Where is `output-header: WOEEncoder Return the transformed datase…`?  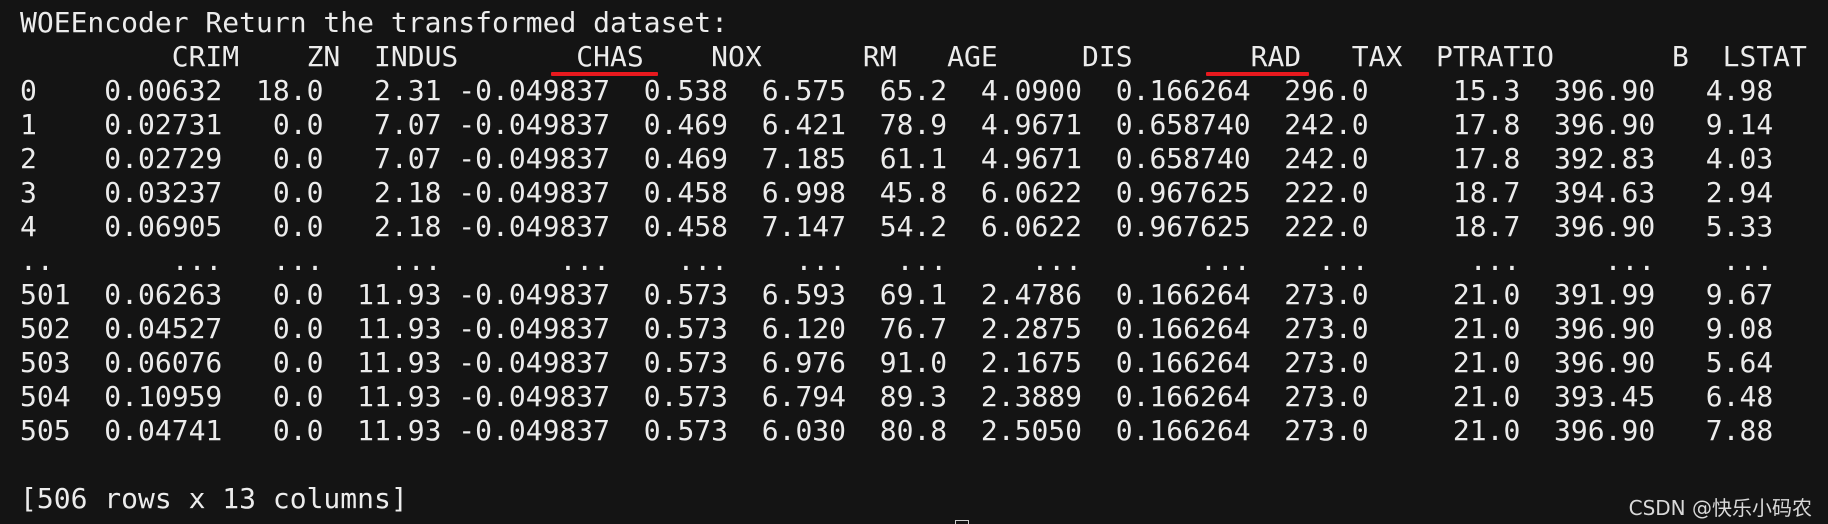
output-header: WOEEncoder Return the transformed datase… is located at coordinates (374, 22).